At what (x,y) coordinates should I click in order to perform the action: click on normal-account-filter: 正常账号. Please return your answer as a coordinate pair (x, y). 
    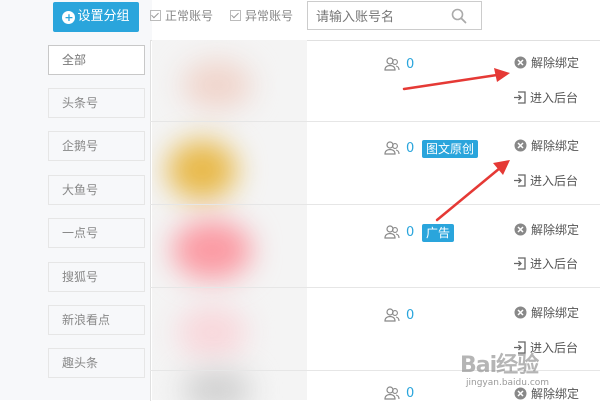
    Looking at the image, I should click on (181, 15).